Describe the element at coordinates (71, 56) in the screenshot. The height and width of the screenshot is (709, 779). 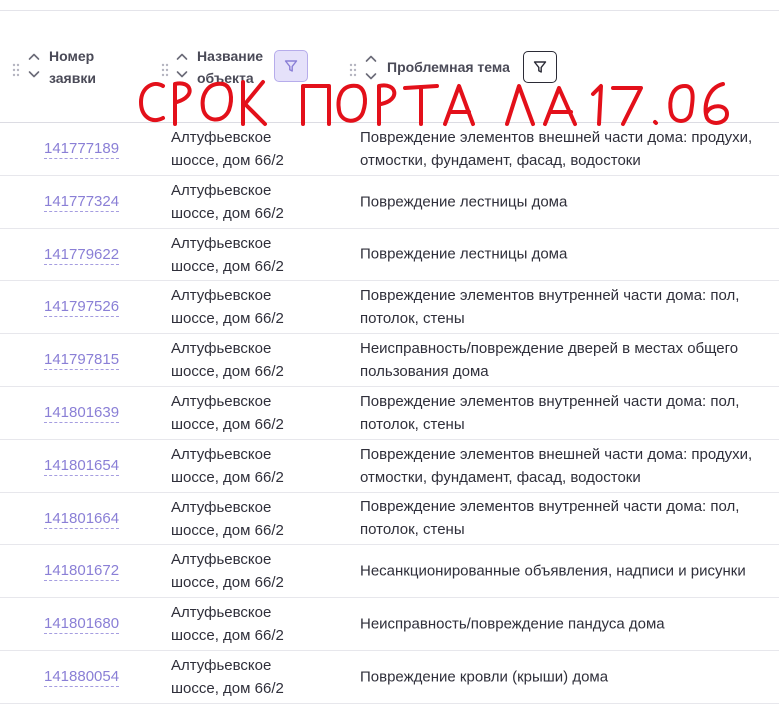
I see `column-header-number-line1: Номер` at that location.